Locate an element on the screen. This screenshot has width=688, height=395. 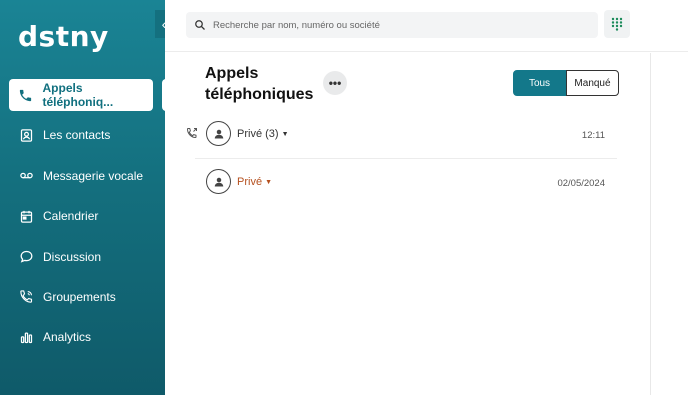
call-list-item: Privé (3) ▼ 12:11 is located at coordinates (401, 135).